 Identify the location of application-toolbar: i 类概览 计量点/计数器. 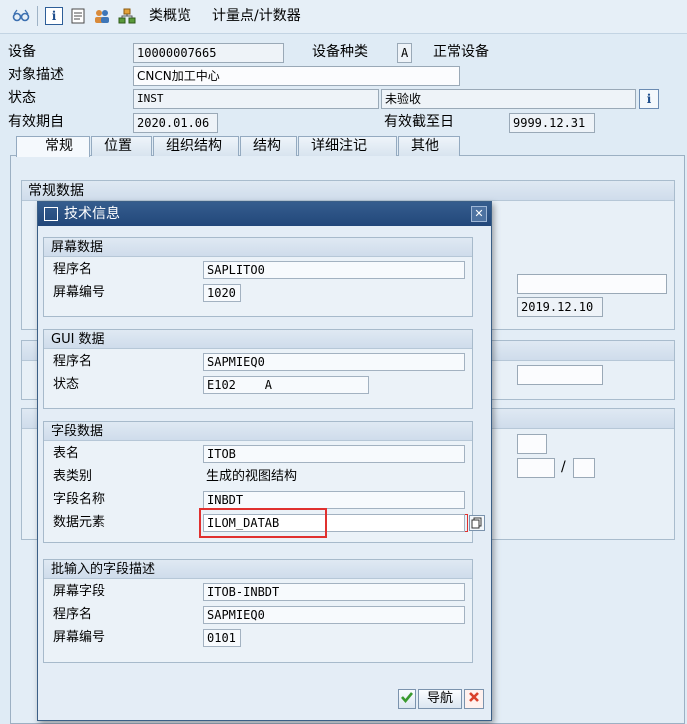
(343, 17).